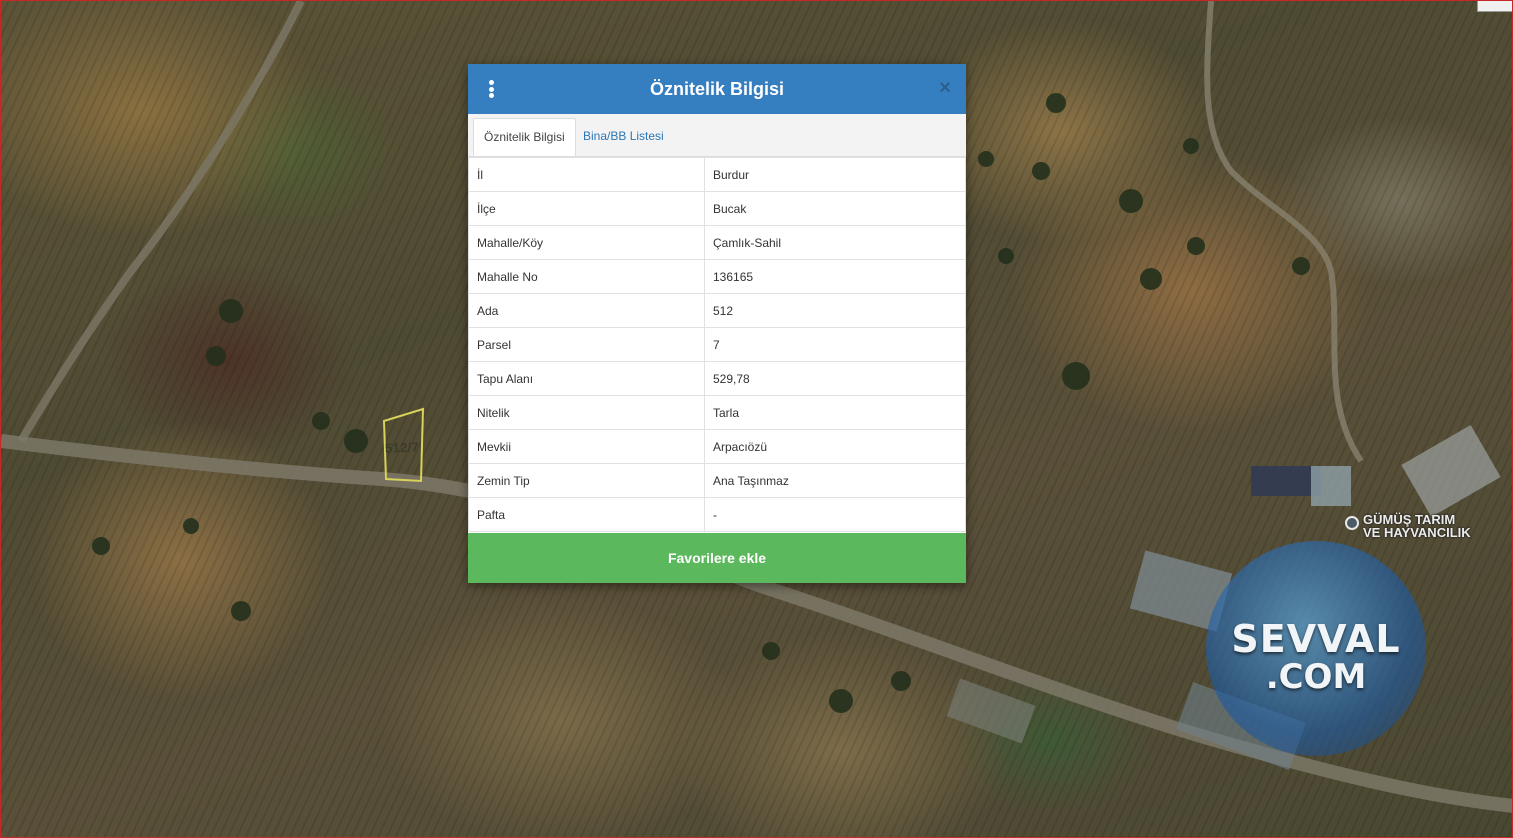  Describe the element at coordinates (586, 208) in the screenshot. I see `row-key: İlçe` at that location.